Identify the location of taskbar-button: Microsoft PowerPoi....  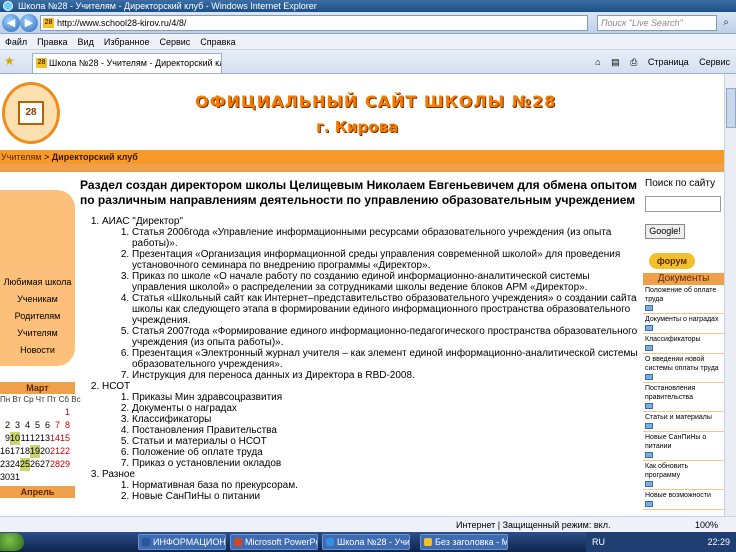
(274, 542).